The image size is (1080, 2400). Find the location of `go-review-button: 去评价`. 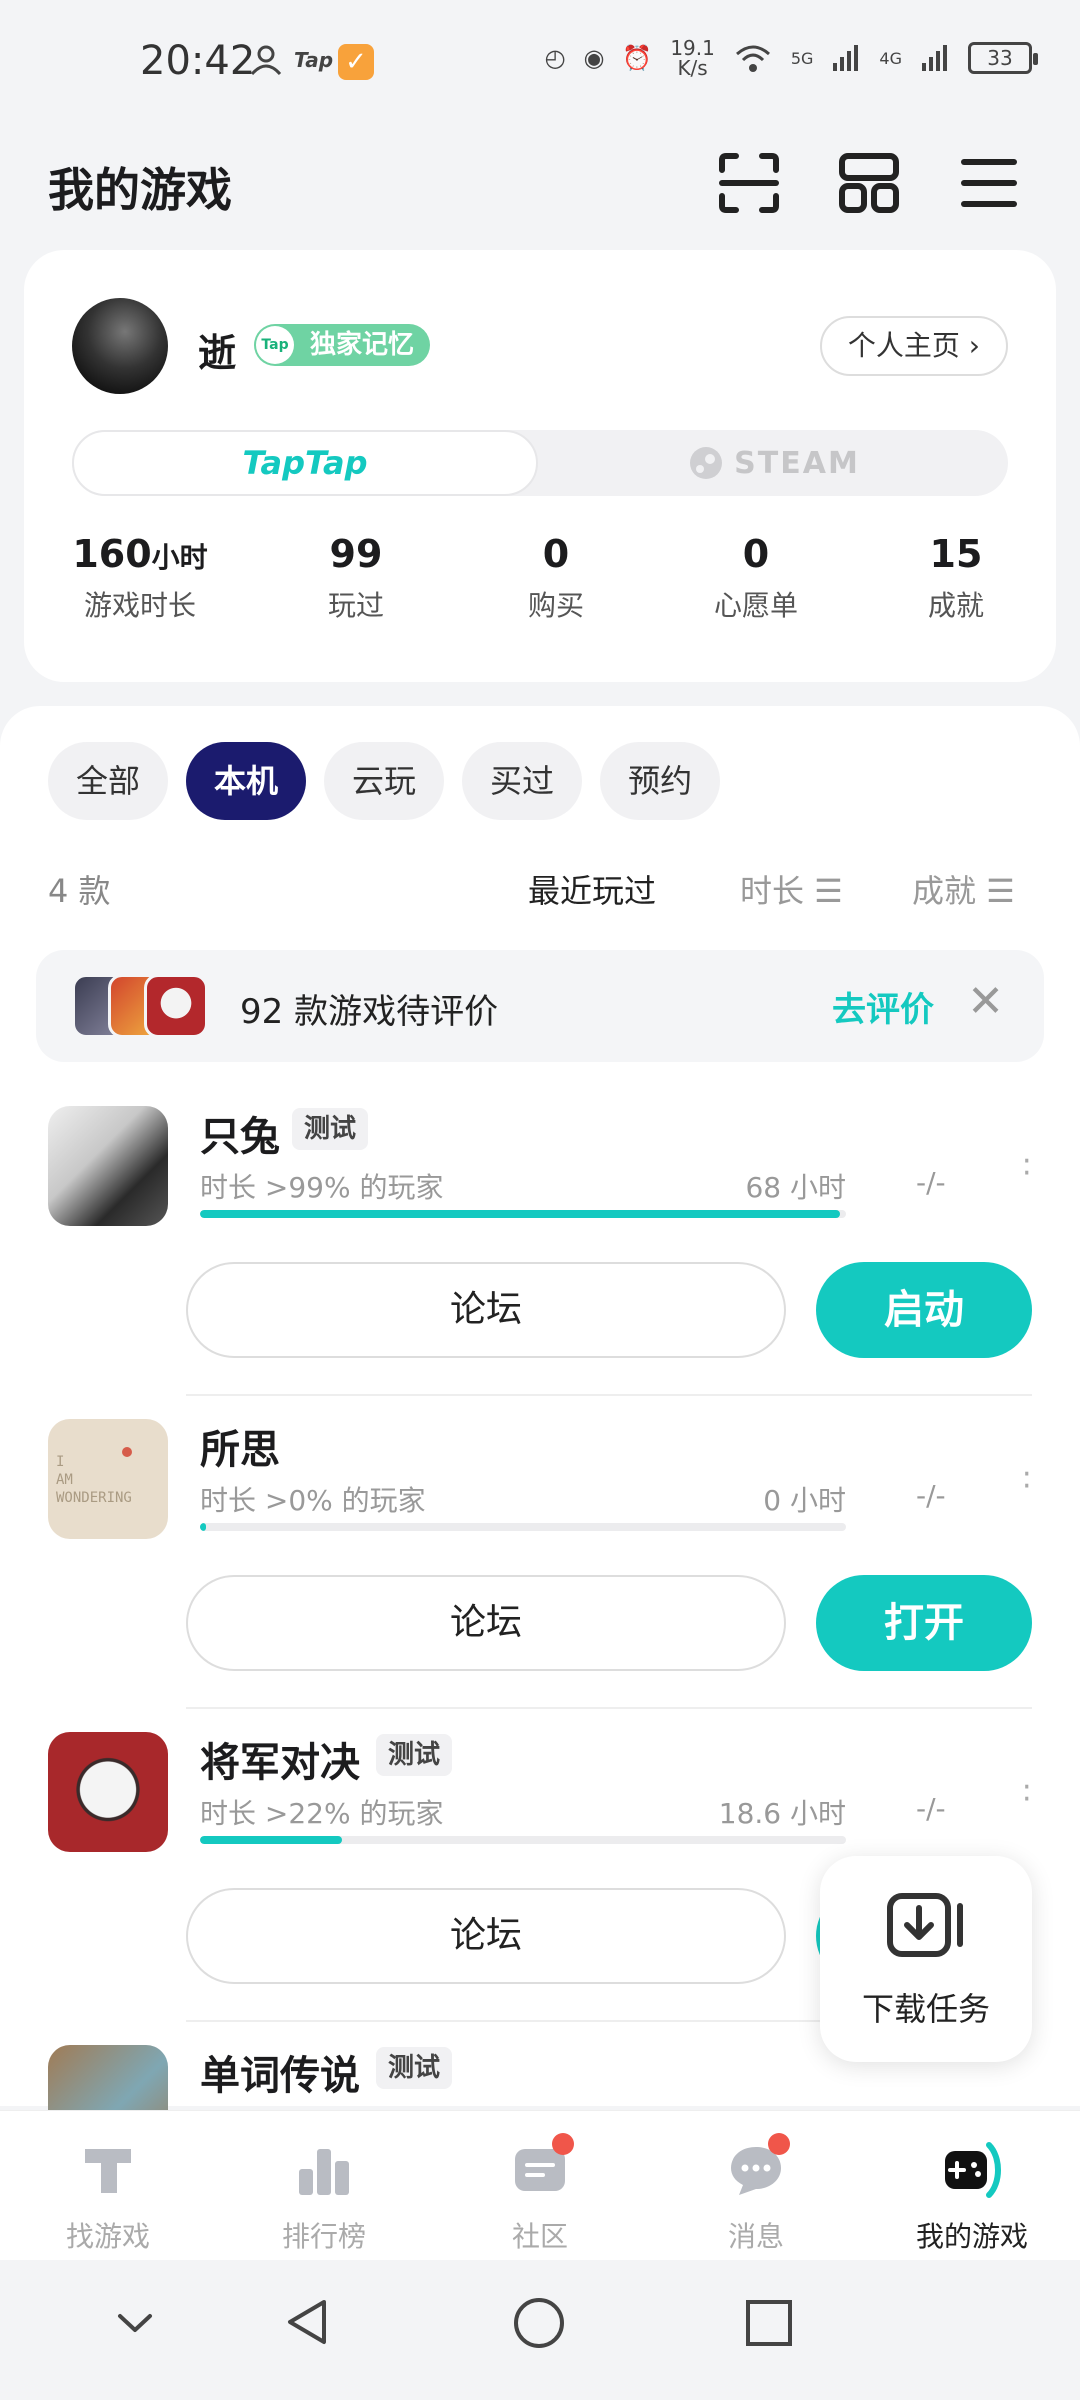

go-review-button: 去评价 is located at coordinates (883, 1006).